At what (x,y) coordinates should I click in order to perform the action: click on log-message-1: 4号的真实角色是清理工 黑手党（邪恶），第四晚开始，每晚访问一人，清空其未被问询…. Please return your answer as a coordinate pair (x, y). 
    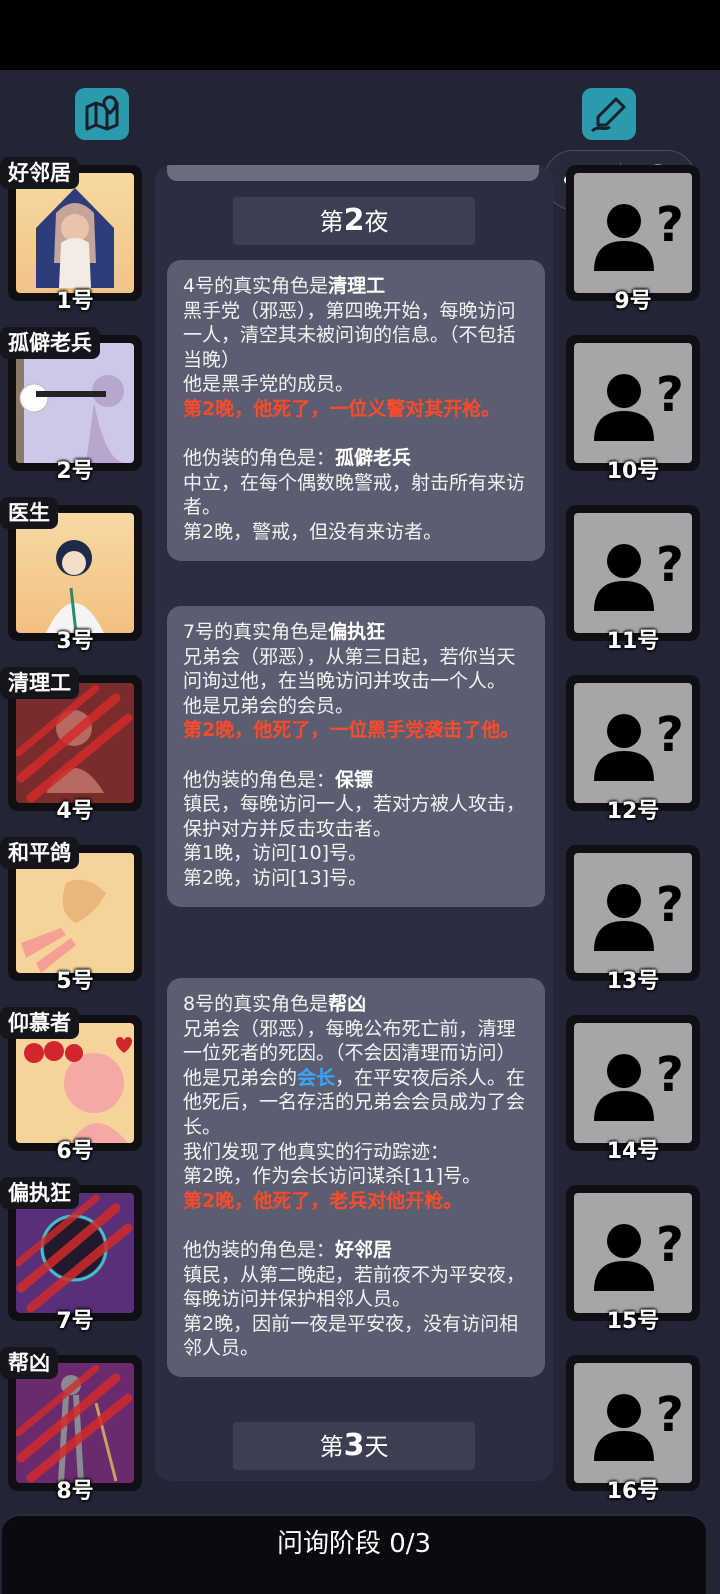
    Looking at the image, I should click on (356, 410).